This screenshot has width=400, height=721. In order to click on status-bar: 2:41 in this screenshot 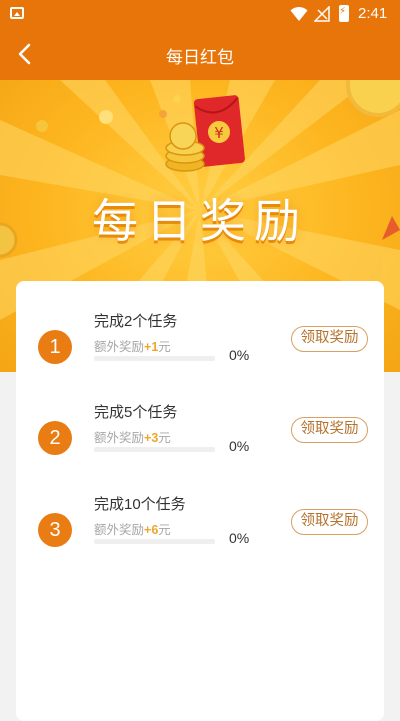, I will do `click(200, 14)`.